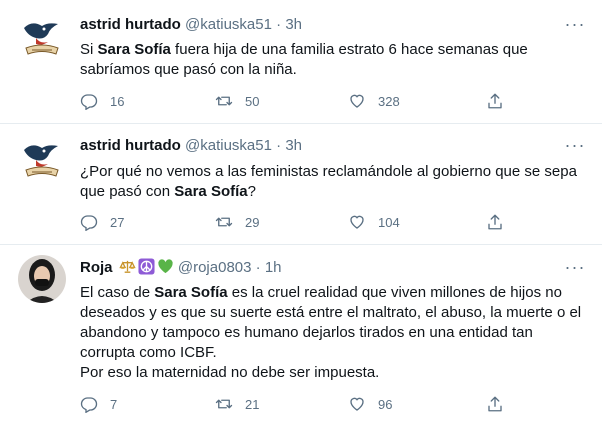  Describe the element at coordinates (374, 101) in the screenshot. I see `like-button: 328` at that location.